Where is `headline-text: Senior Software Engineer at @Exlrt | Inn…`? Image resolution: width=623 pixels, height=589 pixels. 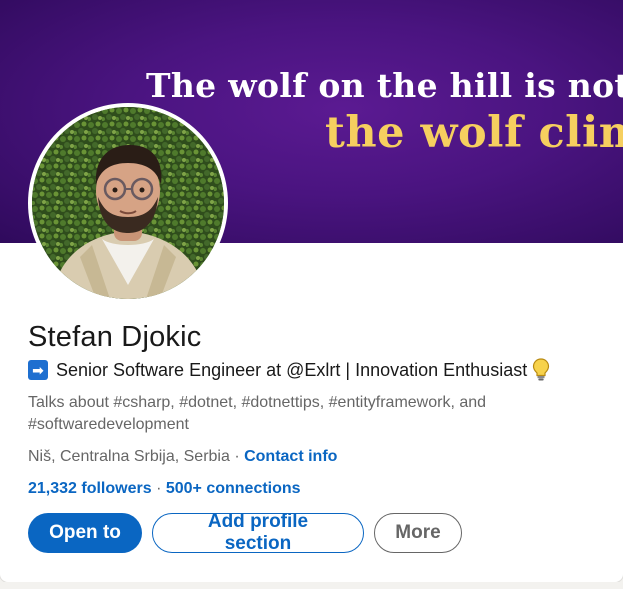
headline-text: Senior Software Engineer at @Exlrt | Inn… is located at coordinates (292, 370).